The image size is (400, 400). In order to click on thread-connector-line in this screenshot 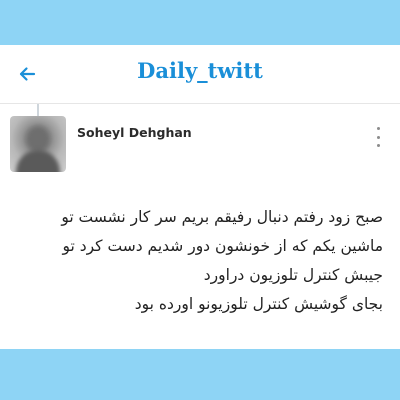, I will do `click(38, 110)`.